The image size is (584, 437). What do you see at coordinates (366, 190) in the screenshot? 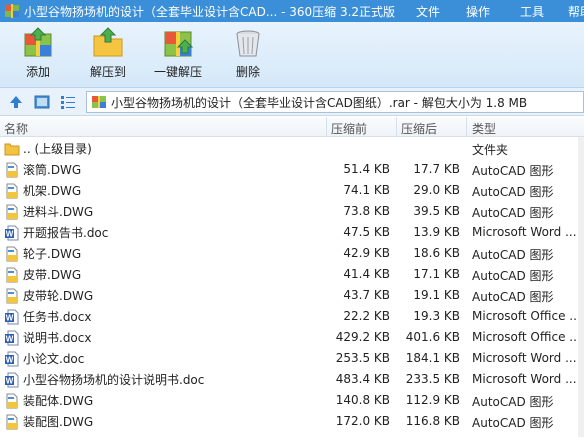
I see `file-packed-size: 74.1 KB` at bounding box center [366, 190].